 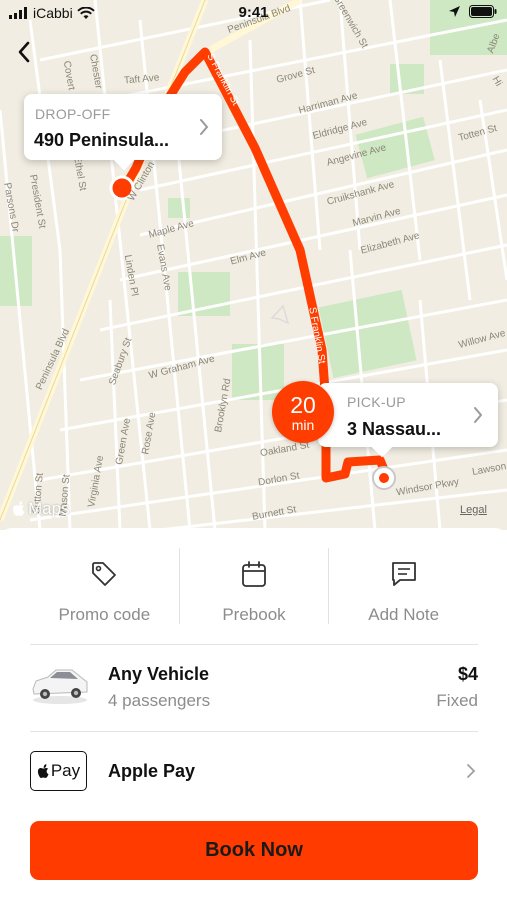 I want to click on back-button, so click(x=24, y=52).